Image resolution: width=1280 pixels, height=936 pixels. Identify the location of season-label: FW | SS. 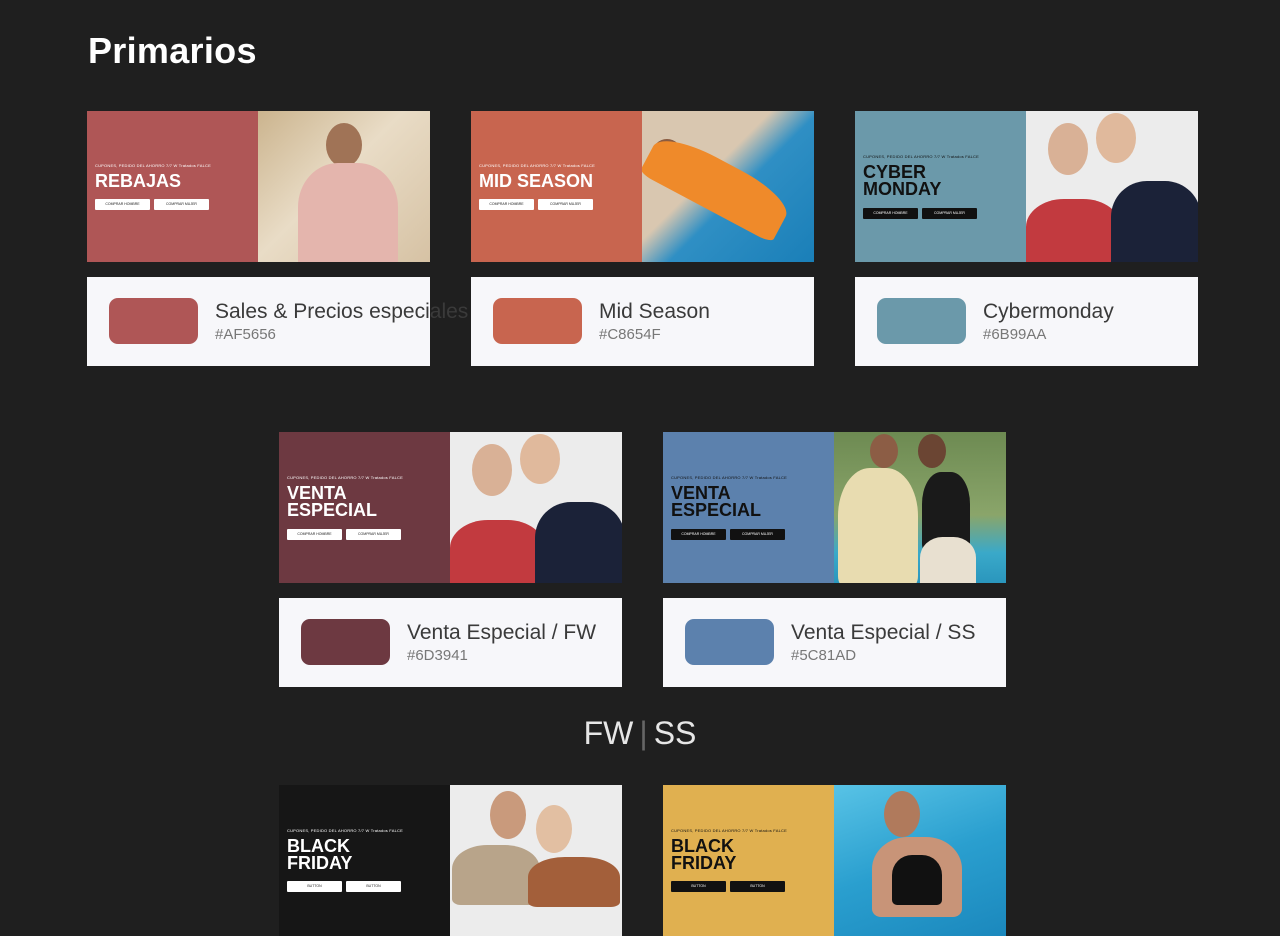
(640, 733).